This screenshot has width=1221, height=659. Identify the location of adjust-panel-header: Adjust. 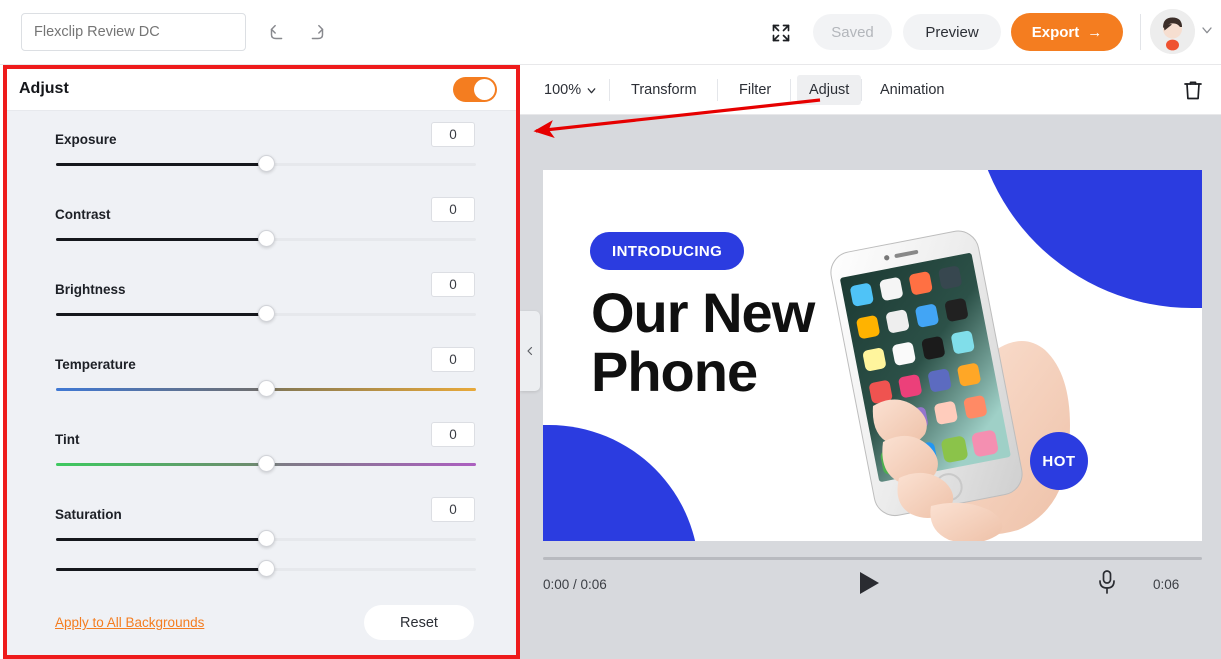
(261, 90).